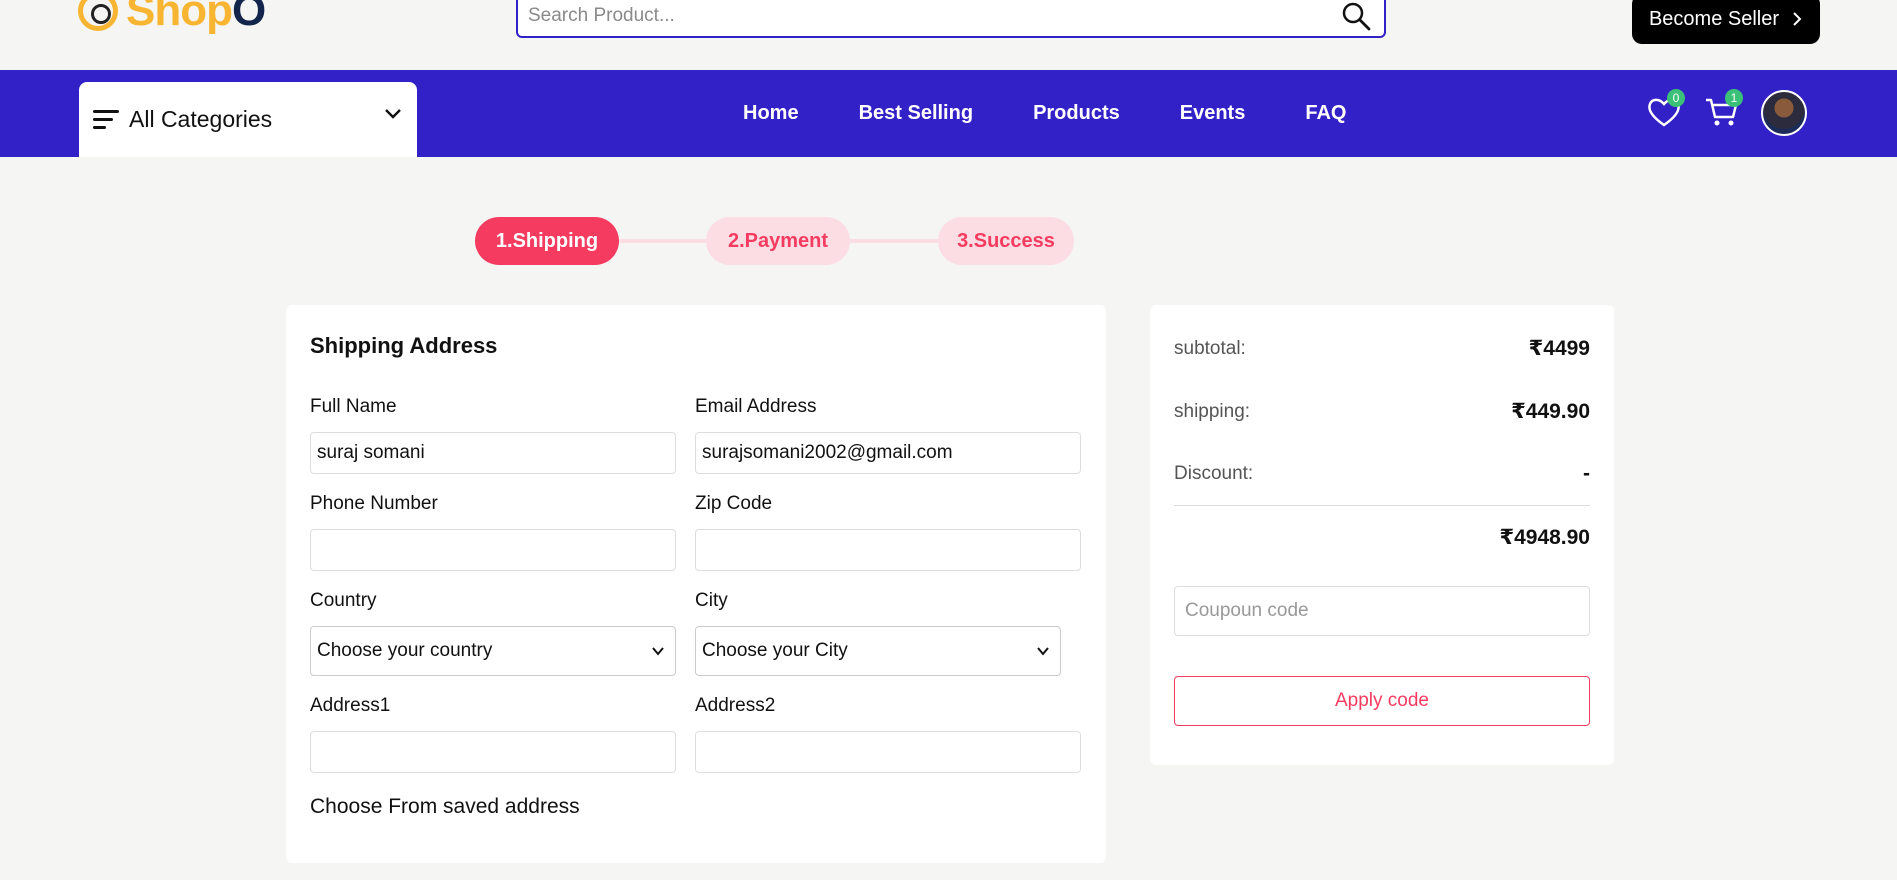  Describe the element at coordinates (493, 550) in the screenshot. I see `phone-number-field` at that location.